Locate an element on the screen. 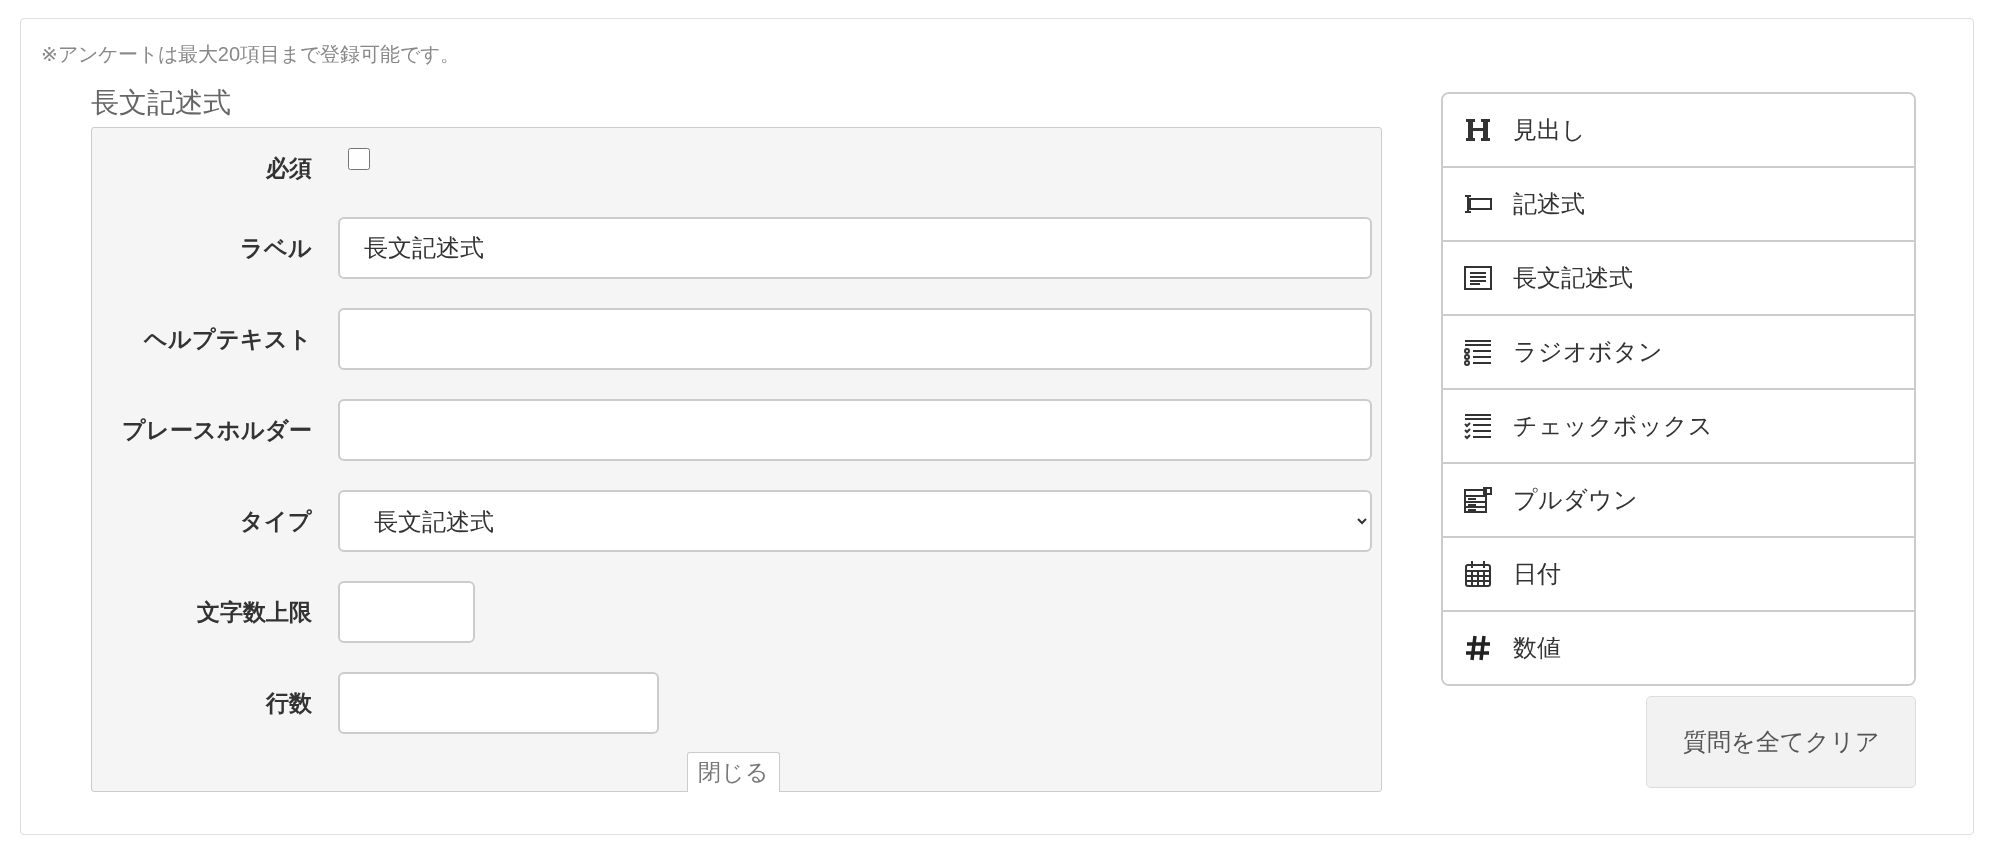 Image resolution: width=1999 pixels, height=865 pixels. input-field: 長文記述式 is located at coordinates (855, 248).